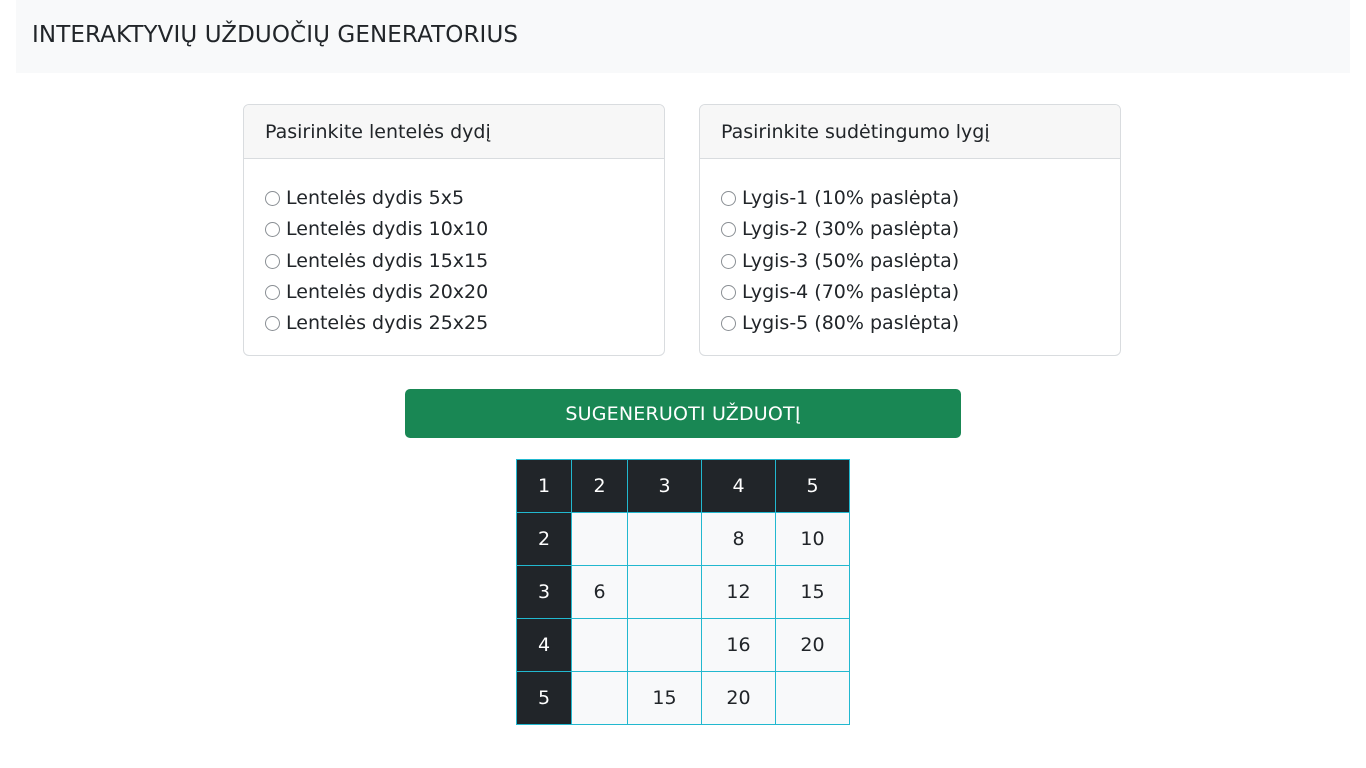 This screenshot has height=768, width=1366. I want to click on level-option-3: Lygis-3 (50% paslėpta), so click(920, 261).